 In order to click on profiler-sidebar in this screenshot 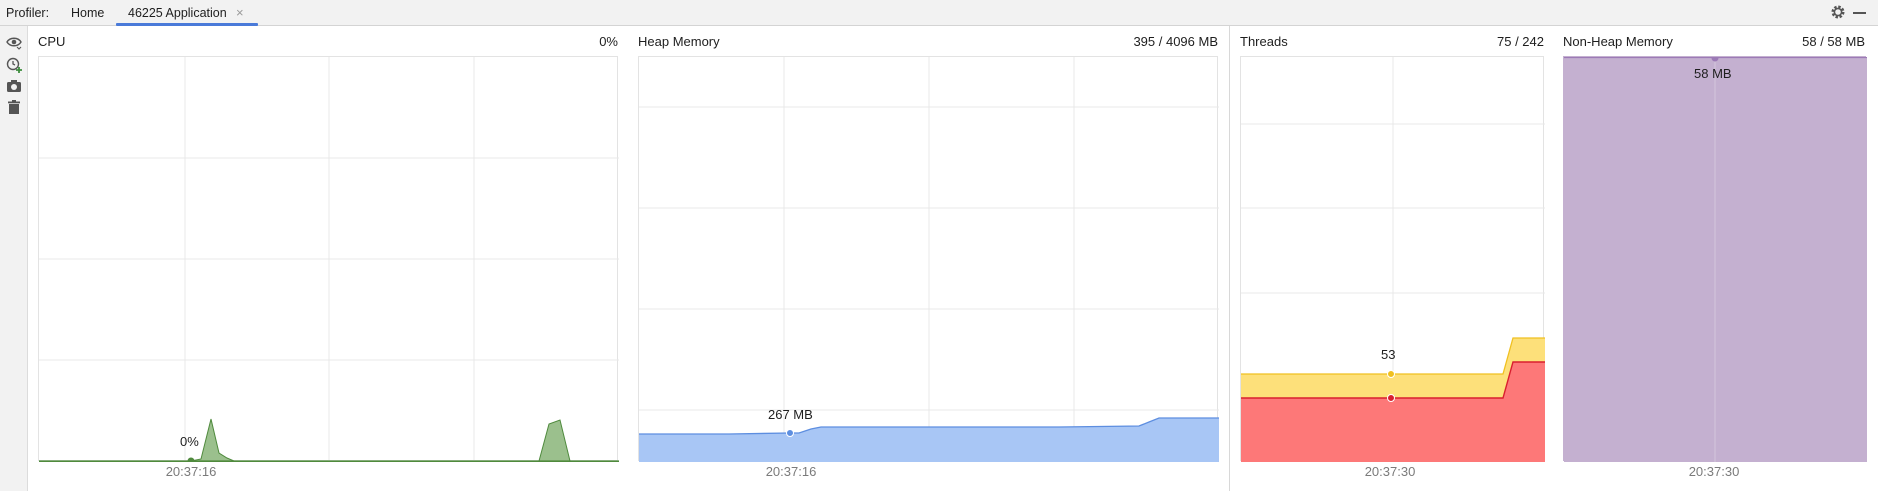, I will do `click(14, 258)`.